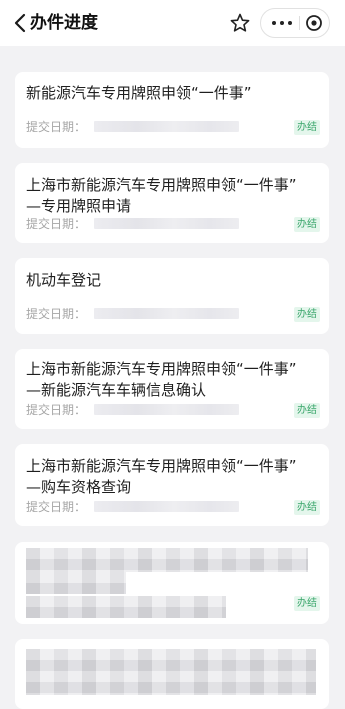 This screenshot has width=345, height=709. Describe the element at coordinates (161, 476) in the screenshot. I see `card-title: 上海市新能源汽车专用牌照申领“一件事” —购车资格查询` at that location.